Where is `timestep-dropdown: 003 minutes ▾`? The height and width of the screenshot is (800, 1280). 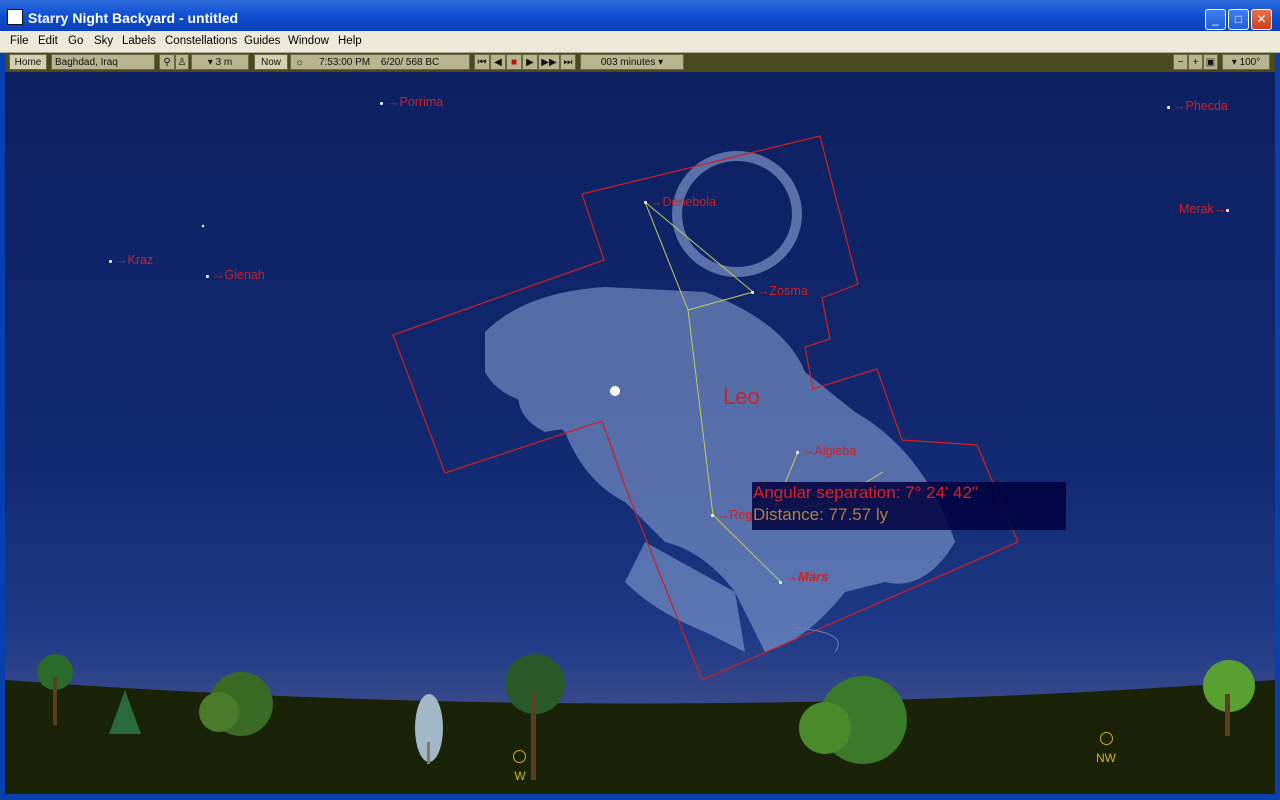 timestep-dropdown: 003 minutes ▾ is located at coordinates (632, 62).